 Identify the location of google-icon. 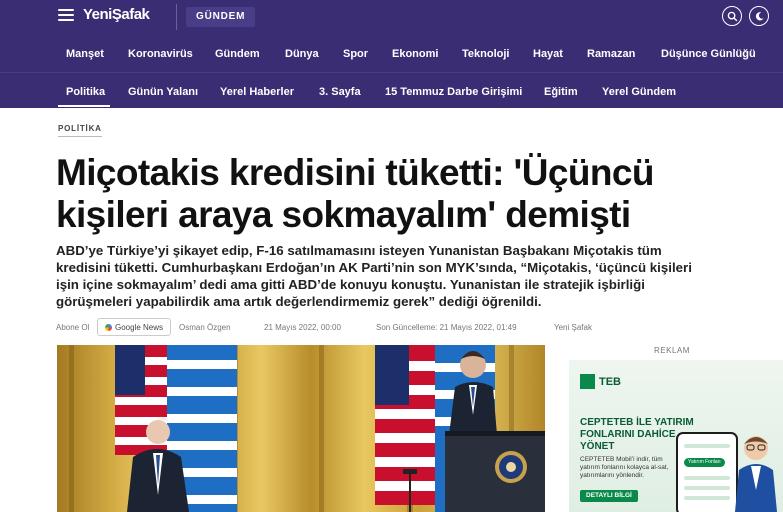
(108, 327).